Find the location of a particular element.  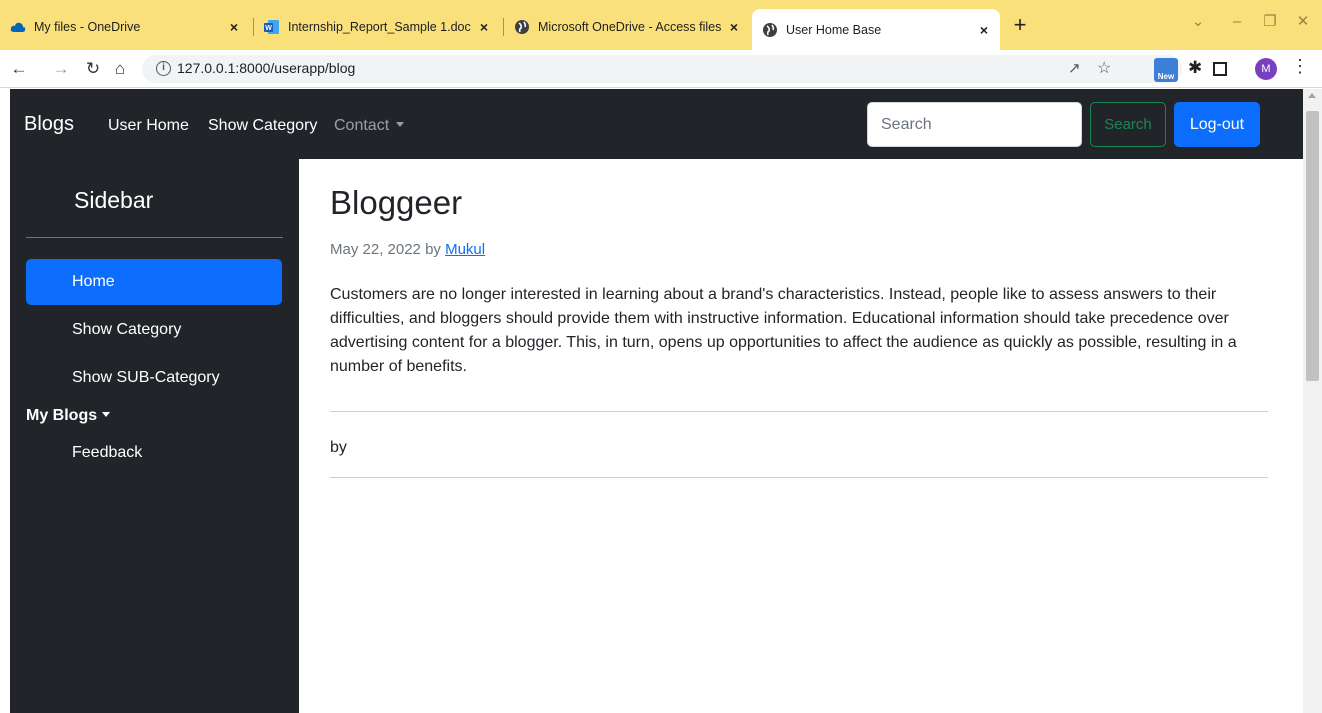

sidebar-item-show-category: Show Category is located at coordinates (154, 330).